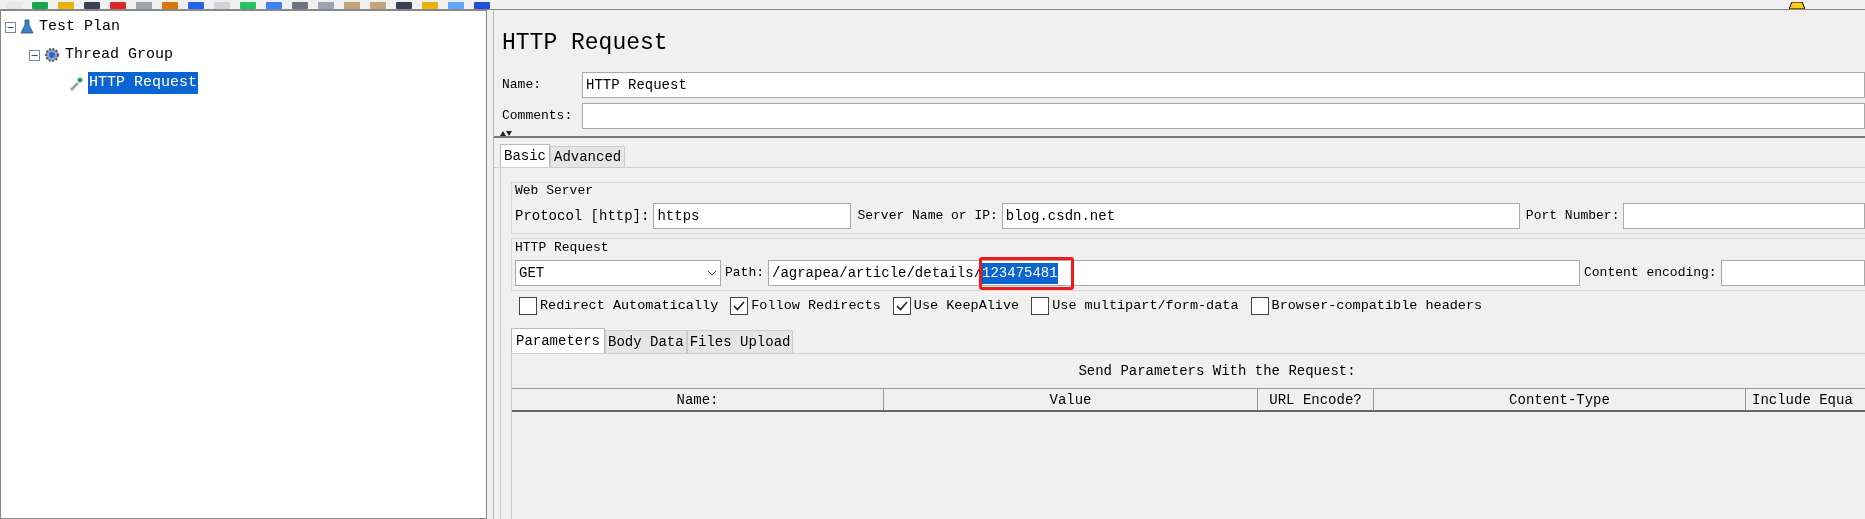 The image size is (1865, 519). Describe the element at coordinates (744, 273) in the screenshot. I see `field-label: Path:` at that location.